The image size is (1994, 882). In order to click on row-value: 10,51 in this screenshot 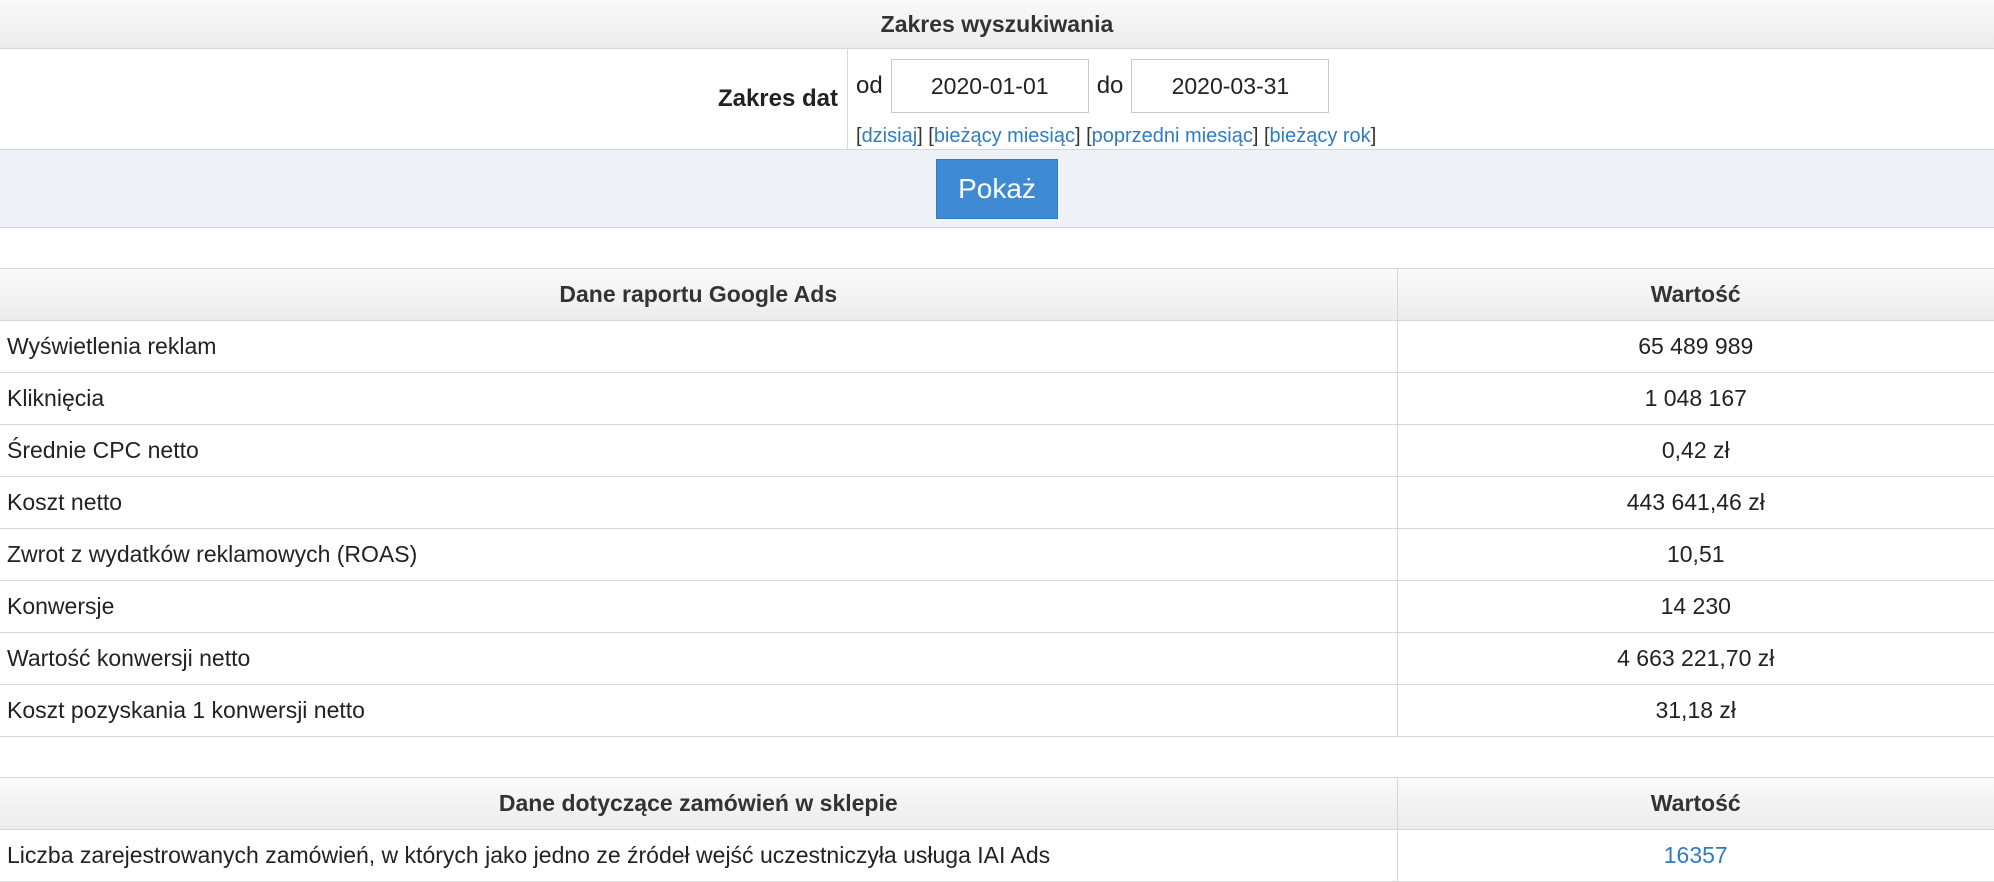, I will do `click(1695, 554)`.